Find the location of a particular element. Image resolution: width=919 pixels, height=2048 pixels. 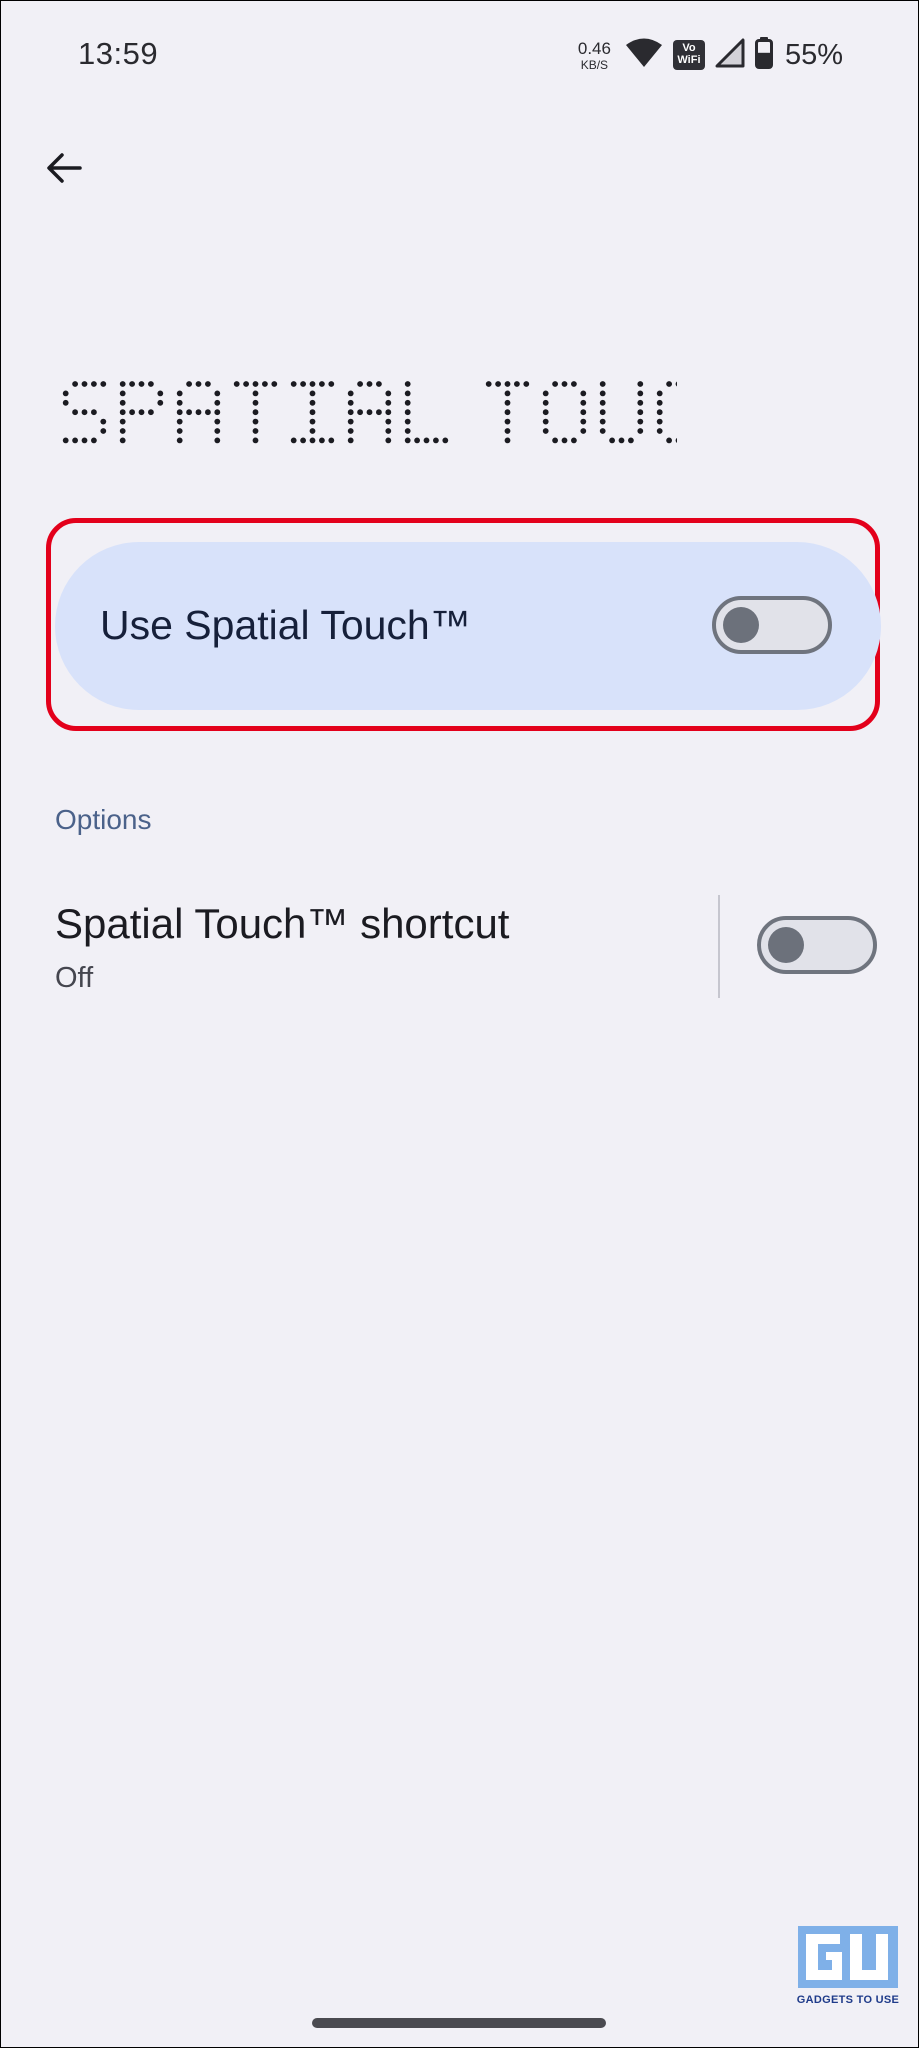

vowifi-line2: WiFi is located at coordinates (689, 60).